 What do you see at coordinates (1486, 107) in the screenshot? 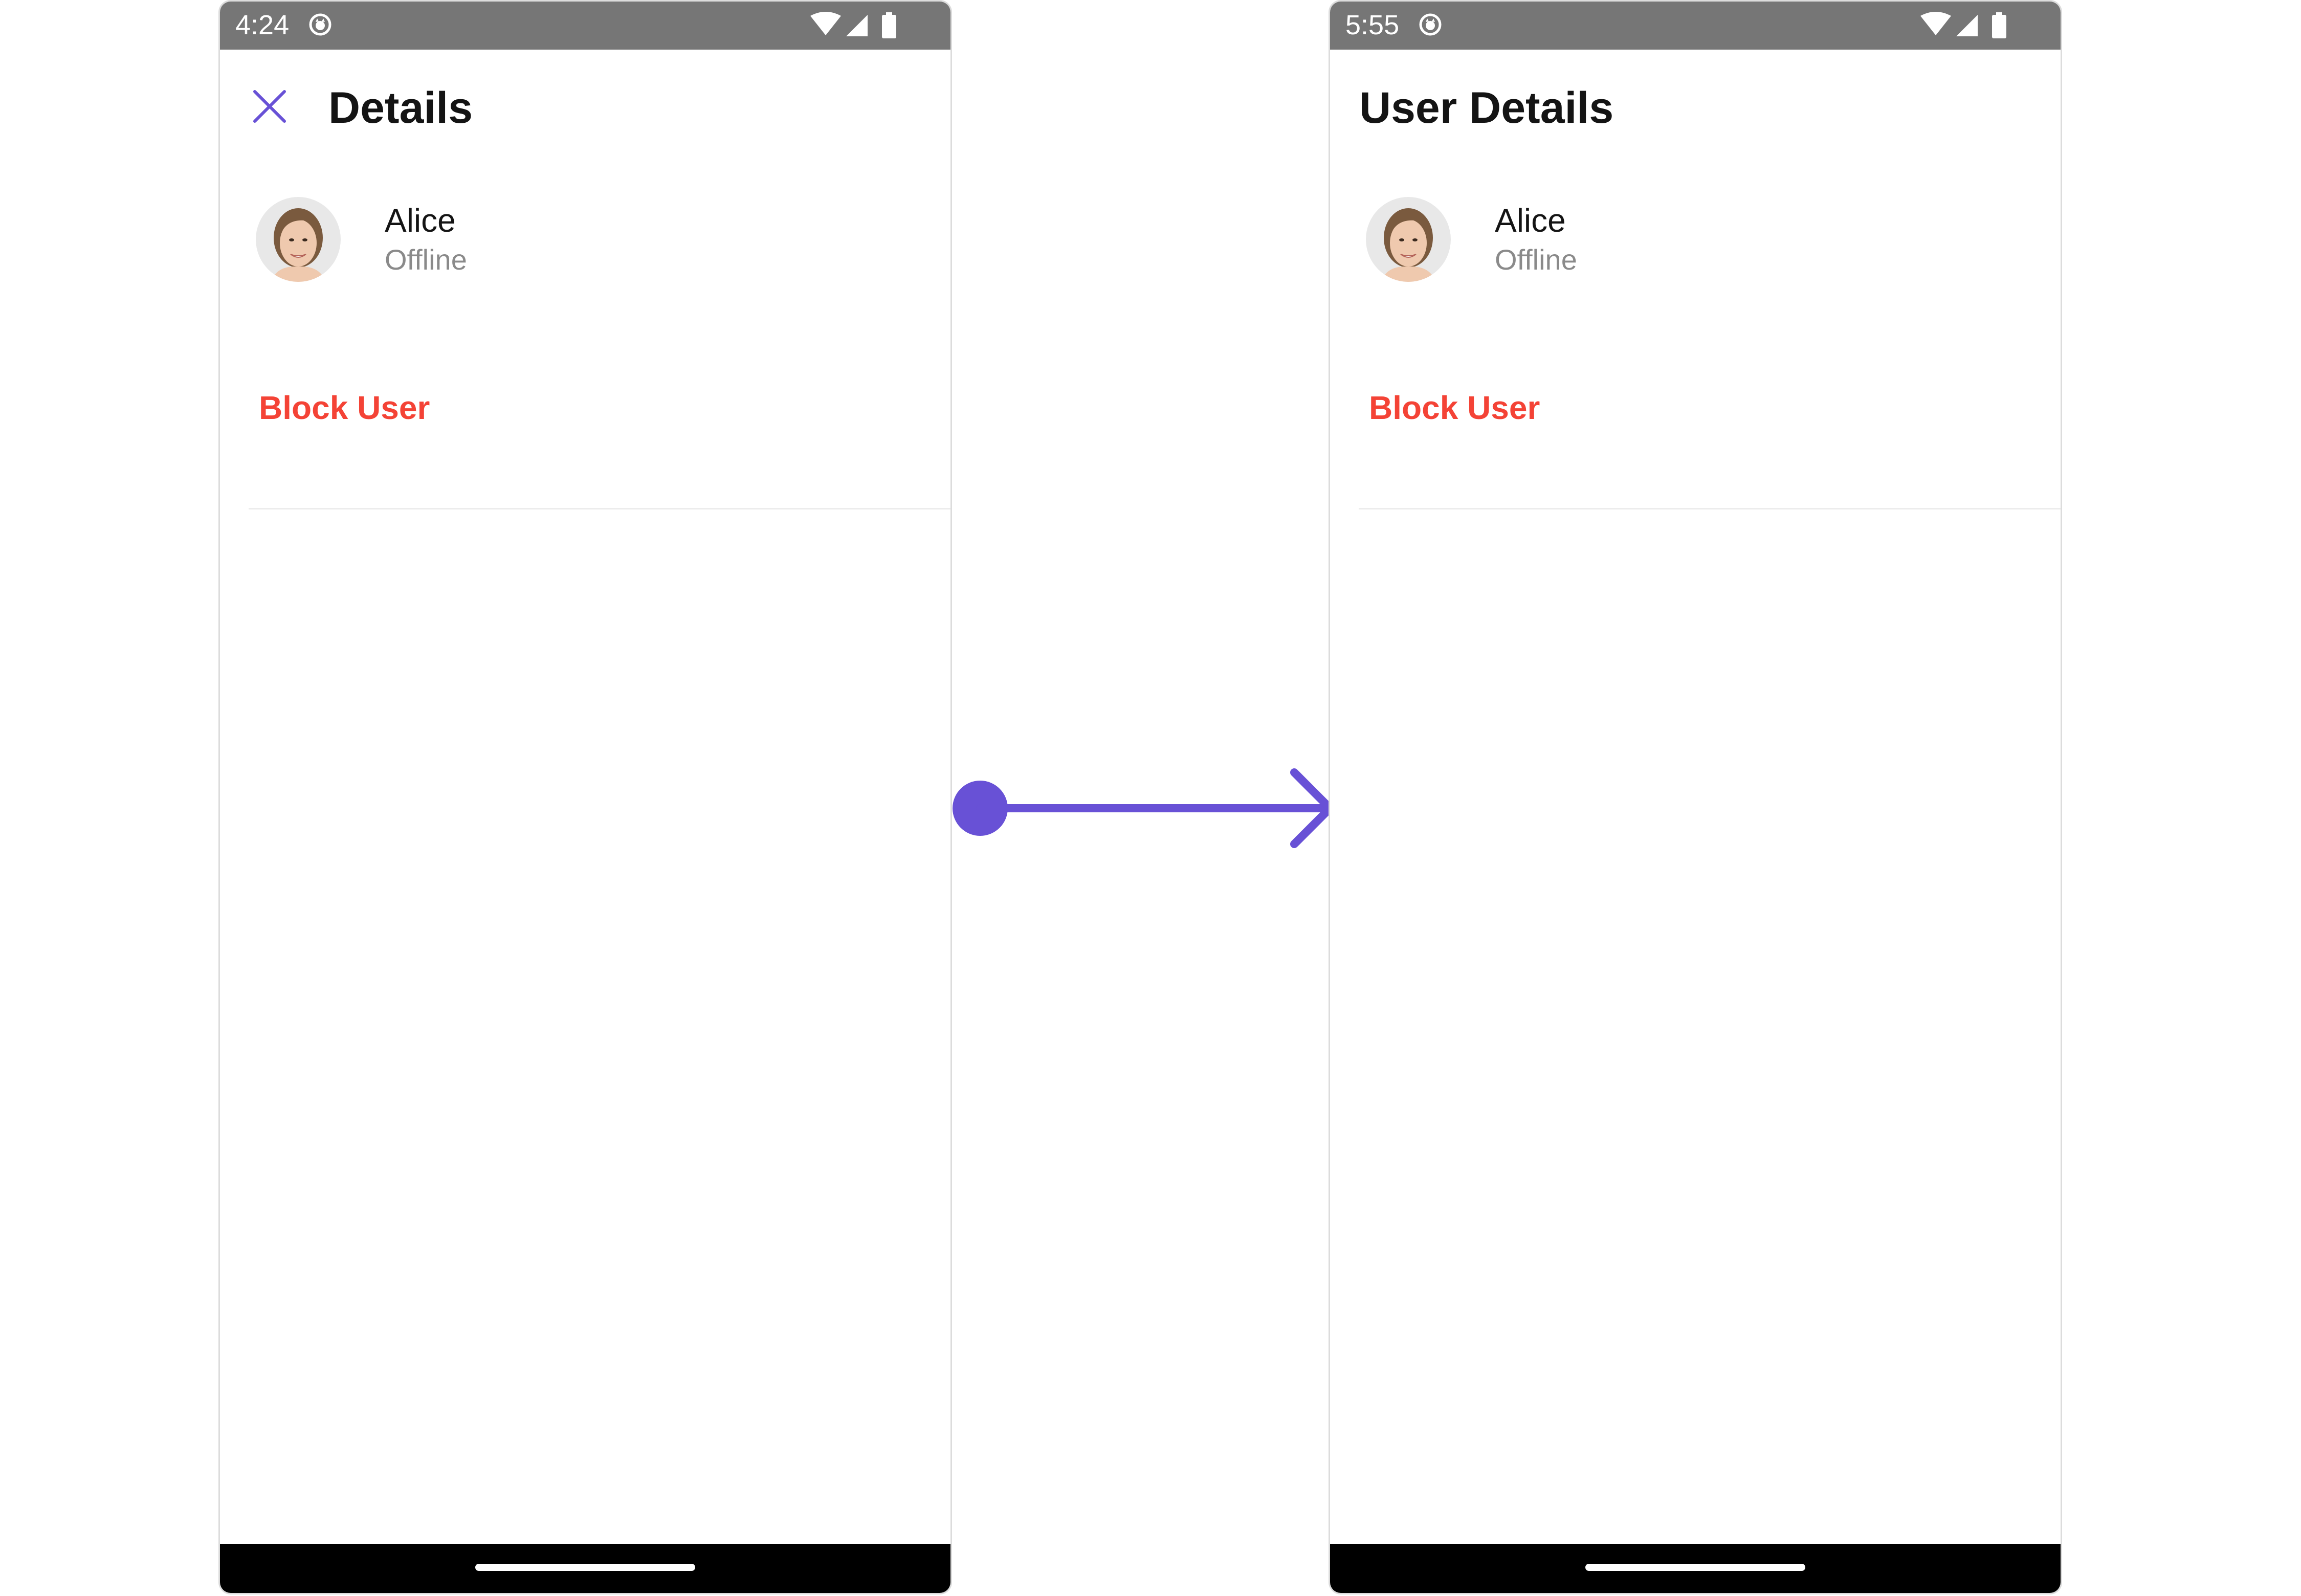
I see `page-title: User Details` at bounding box center [1486, 107].